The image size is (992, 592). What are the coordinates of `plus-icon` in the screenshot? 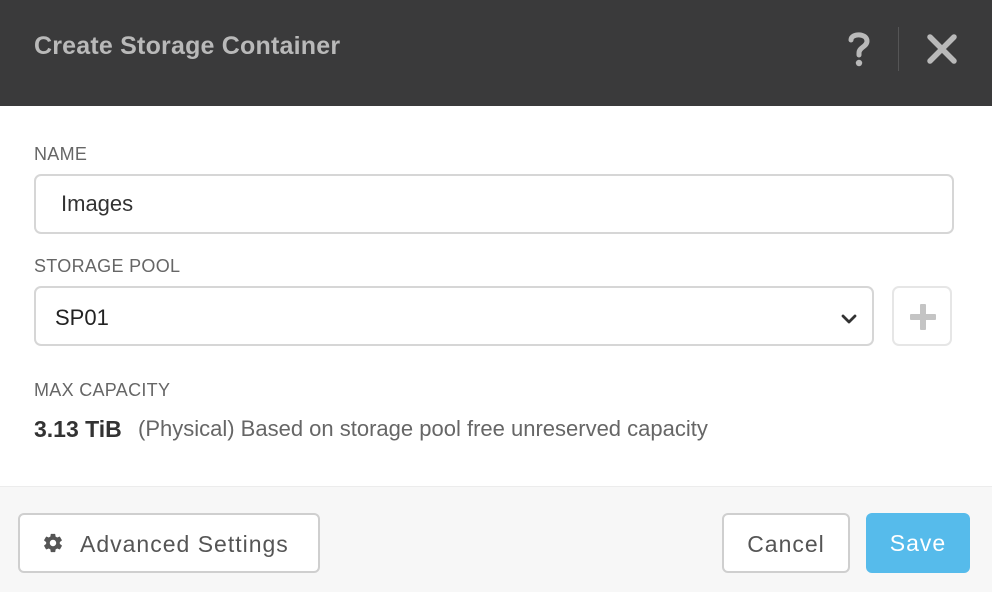 It's located at (923, 317).